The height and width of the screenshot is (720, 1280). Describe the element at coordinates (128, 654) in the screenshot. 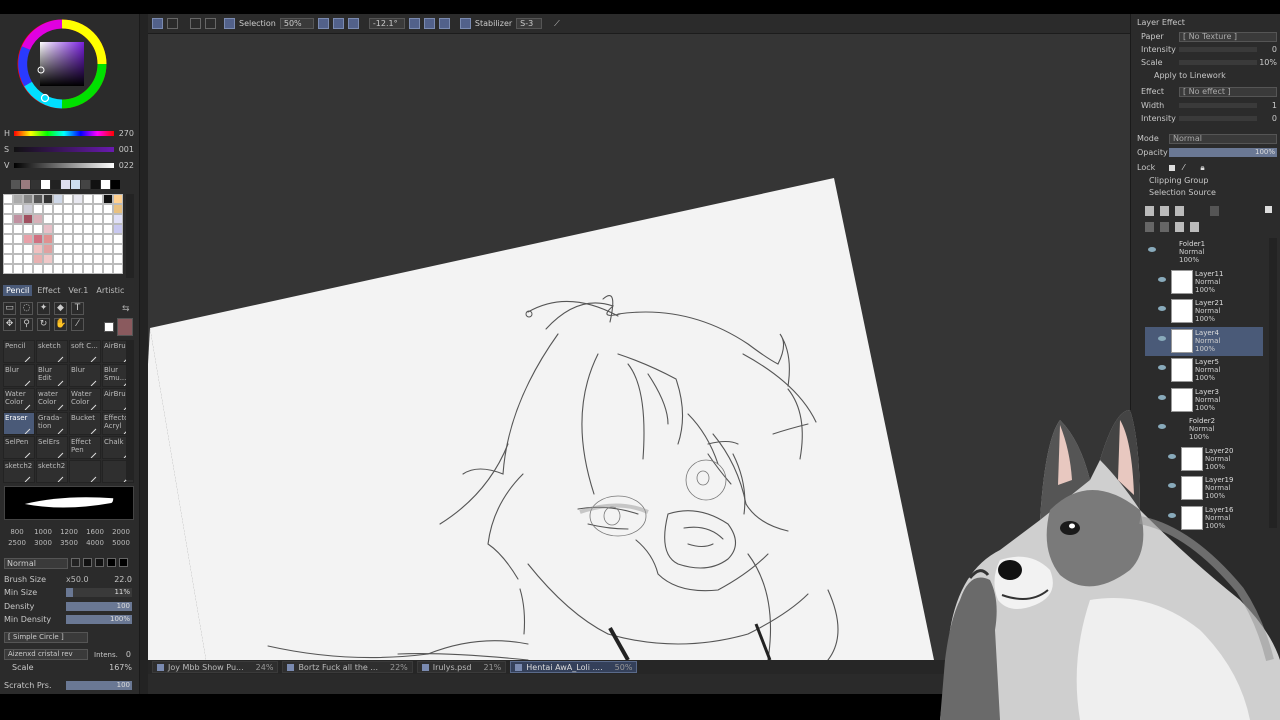

I see `texture-intens-value: 0` at that location.